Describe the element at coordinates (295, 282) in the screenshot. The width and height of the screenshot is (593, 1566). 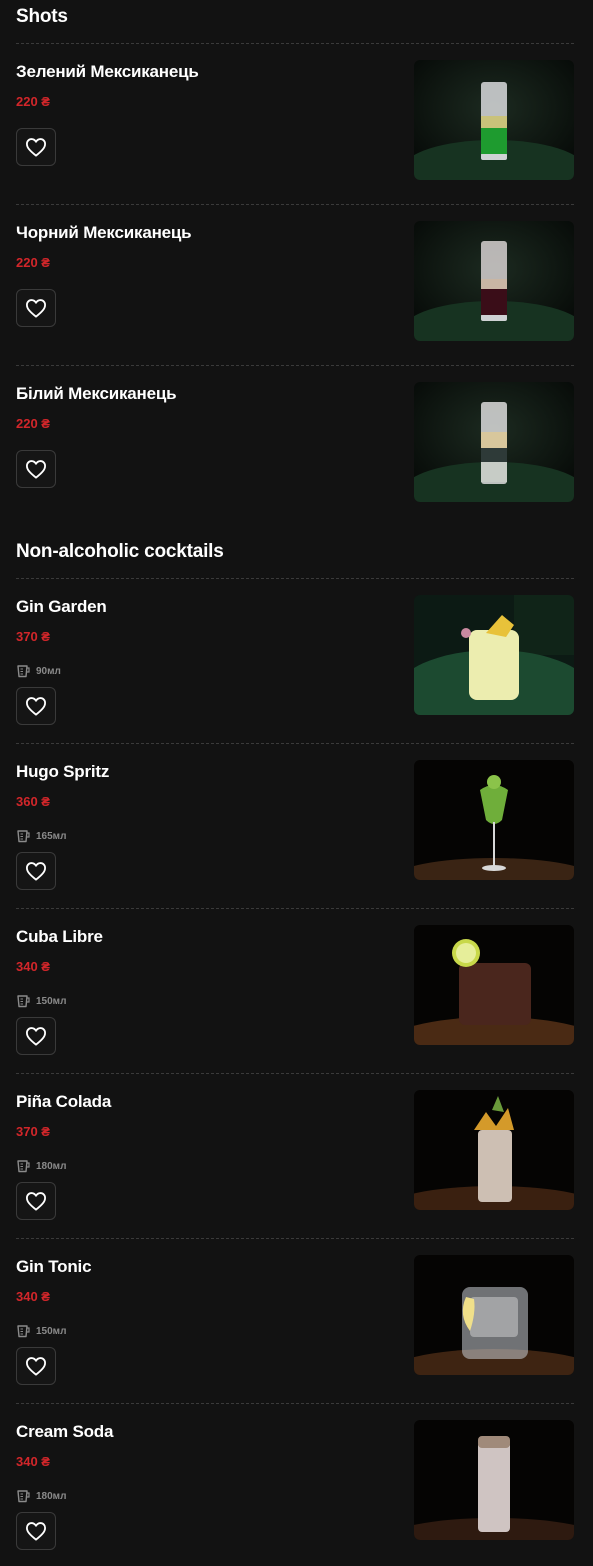
I see `menu-item: Чорний Мексиканець 220 ₴` at that location.